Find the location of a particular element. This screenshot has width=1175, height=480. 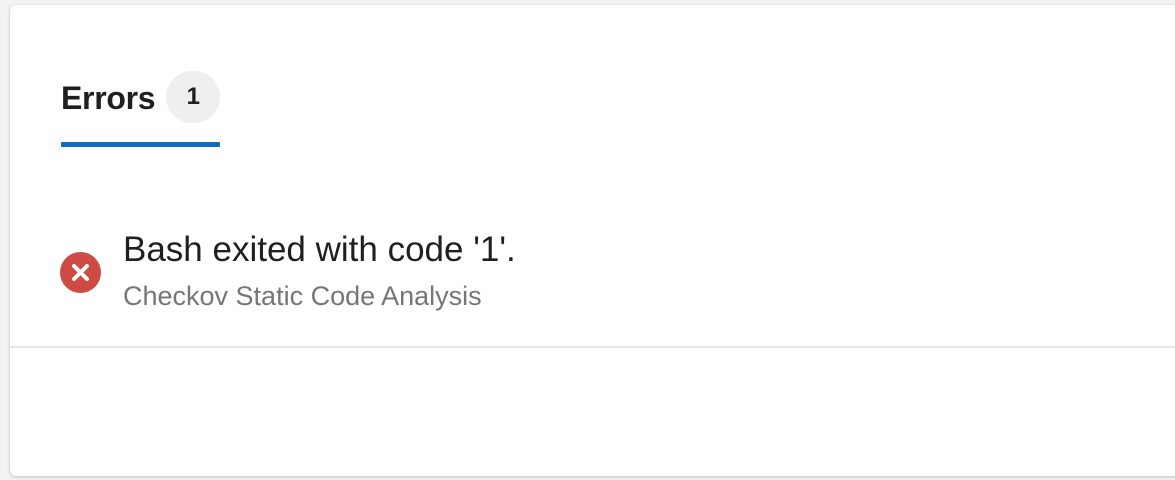

error-message: Bash exited with code '1'. is located at coordinates (319, 249).